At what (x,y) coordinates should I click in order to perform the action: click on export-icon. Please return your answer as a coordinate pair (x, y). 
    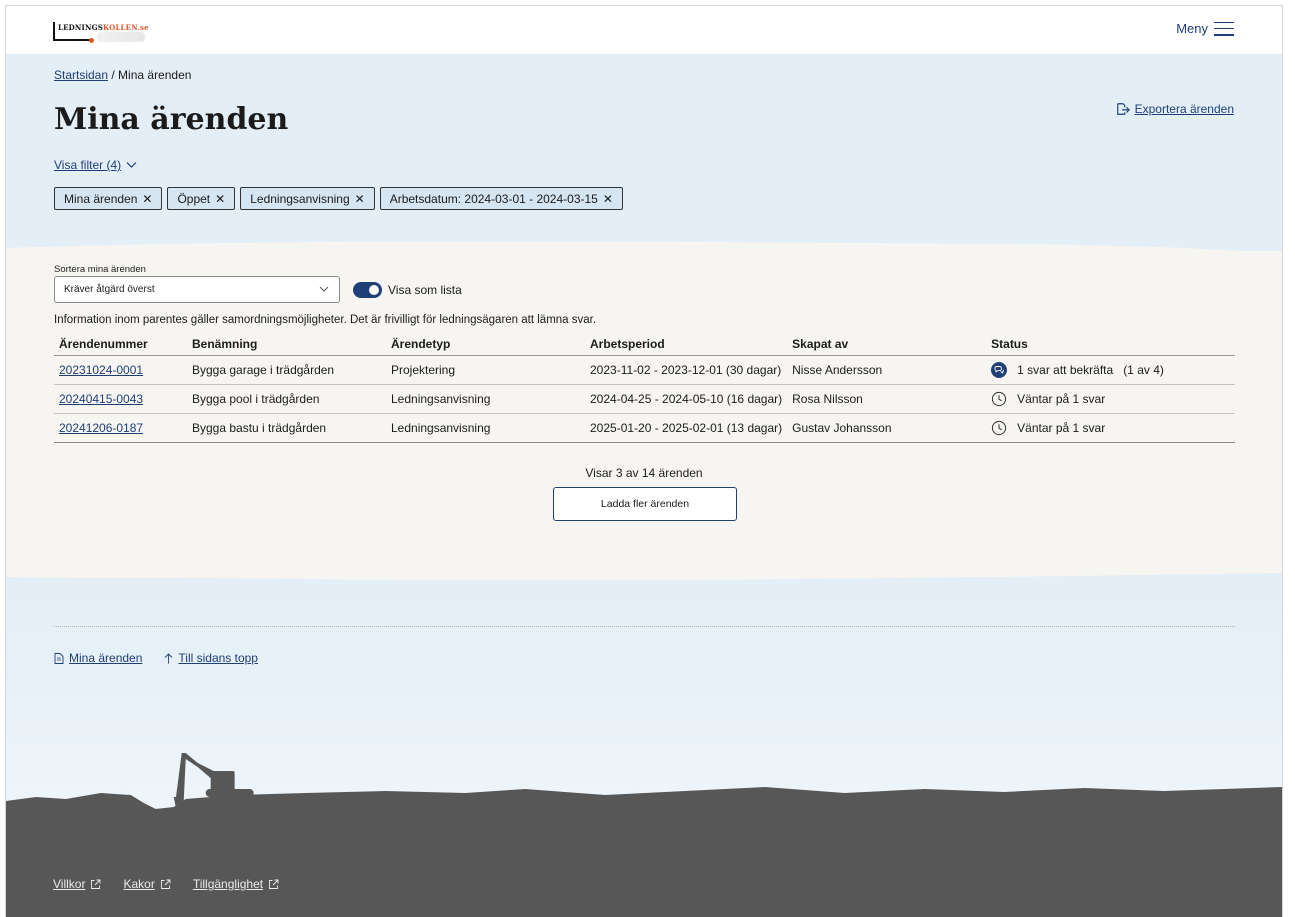
    Looking at the image, I should click on (1123, 109).